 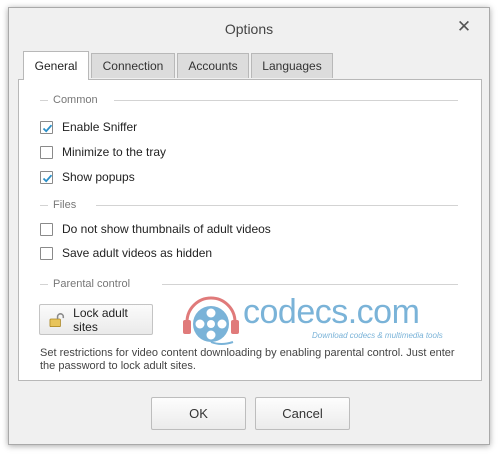 I want to click on checkbox-label: Enable Sniffer, so click(x=100, y=127).